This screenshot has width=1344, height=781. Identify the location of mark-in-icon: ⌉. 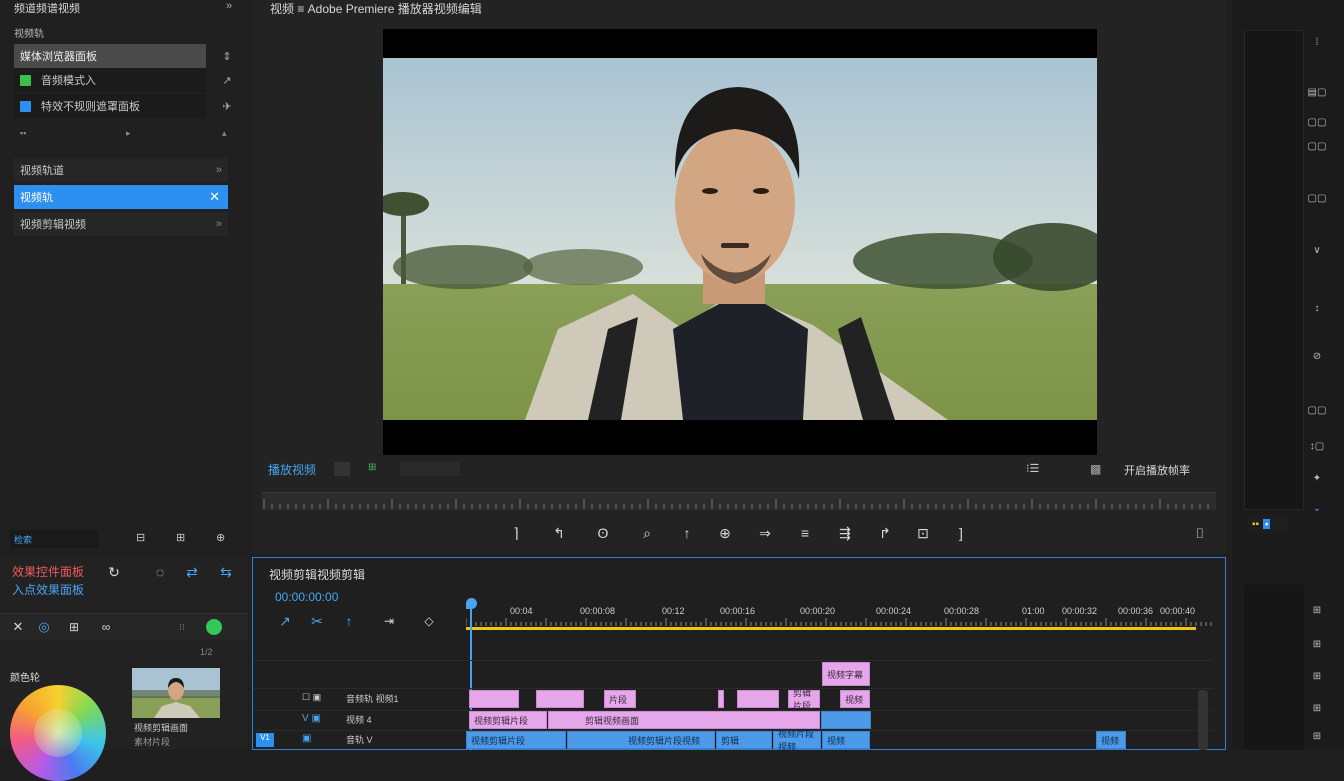
(516, 533).